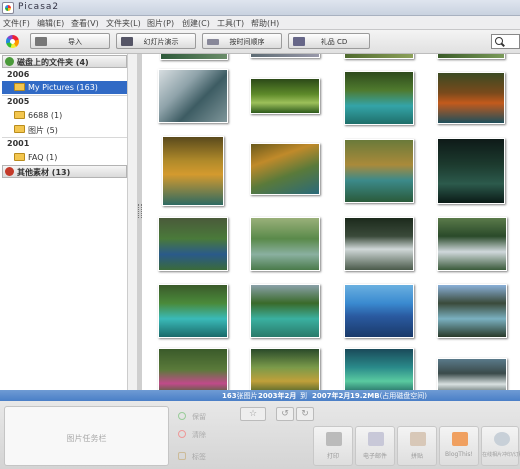 Image resolution: width=520 pixels, height=469 pixels. Describe the element at coordinates (182, 456) in the screenshot. I see `label-icon` at that location.